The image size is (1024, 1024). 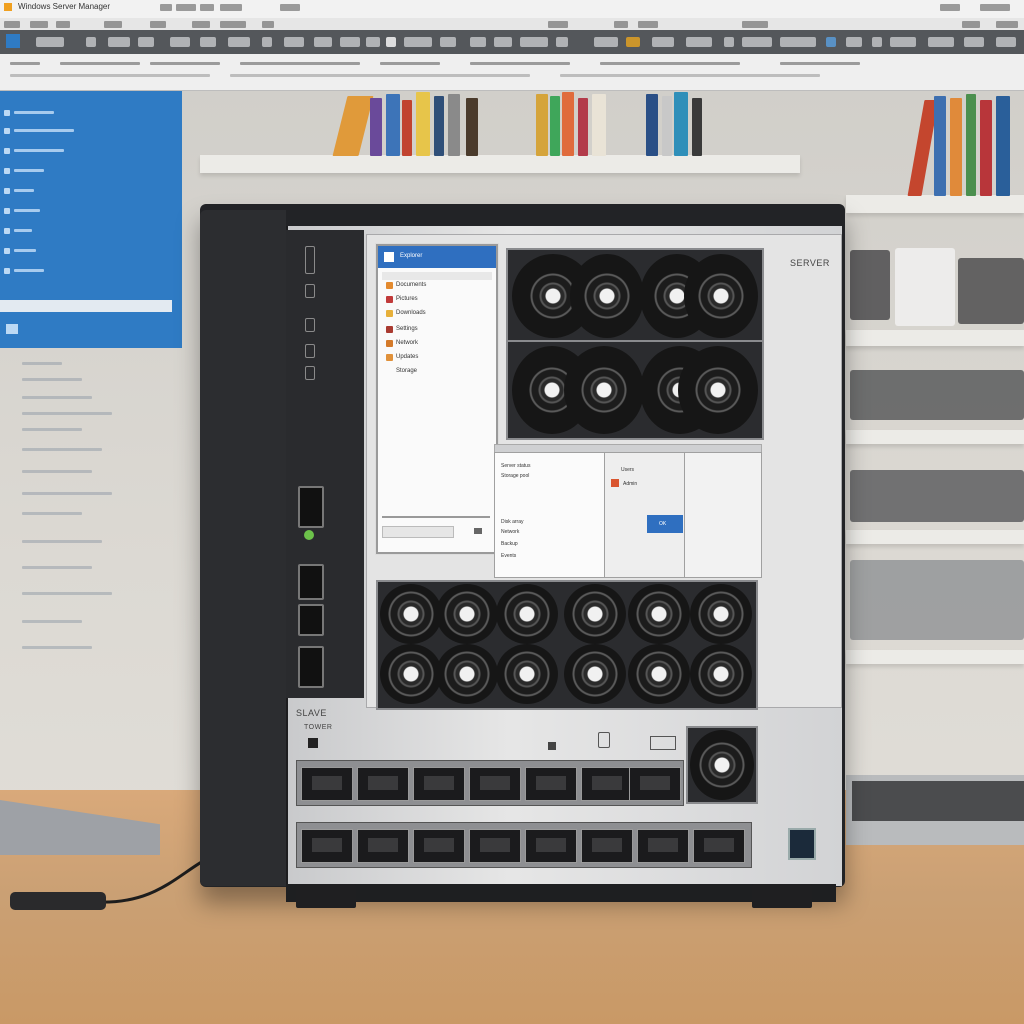 What do you see at coordinates (411, 313) in the screenshot?
I see `list-item: Downloads` at bounding box center [411, 313].